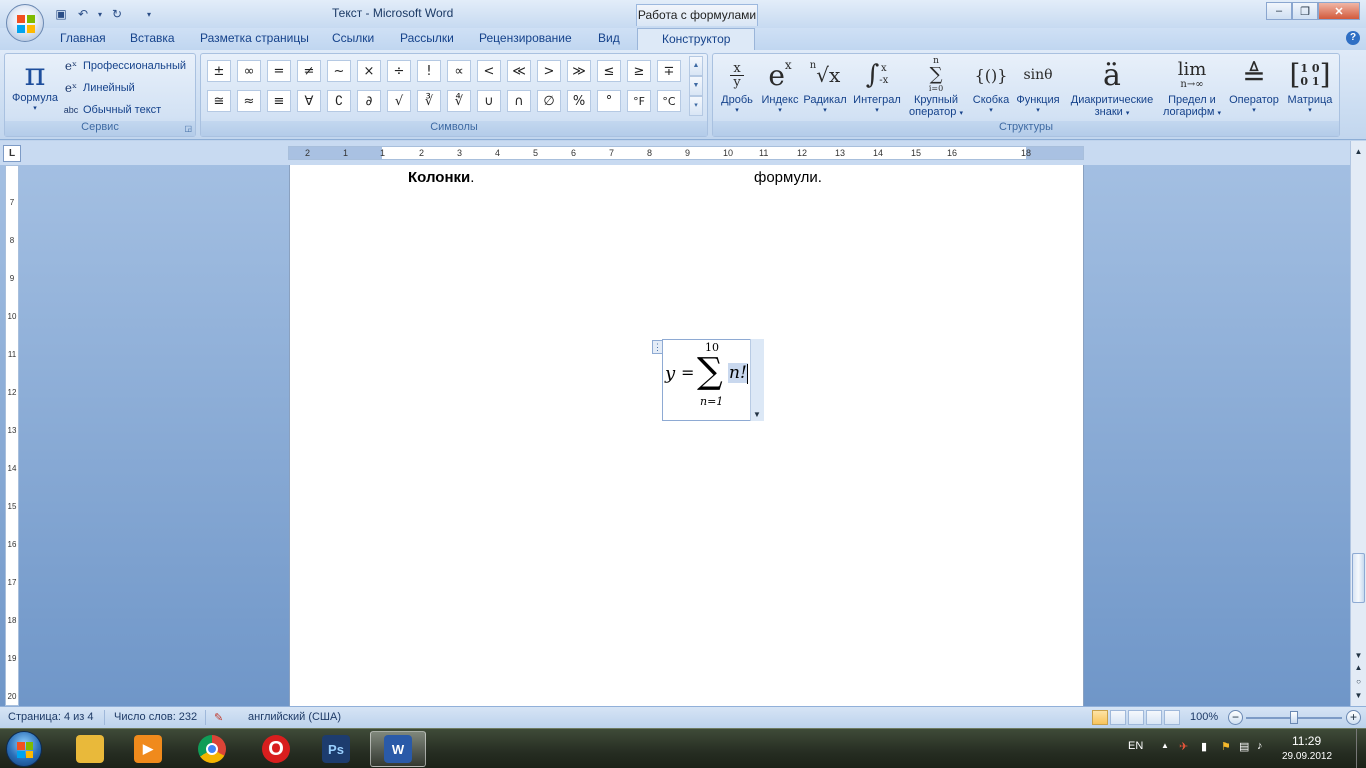 The width and height of the screenshot is (1366, 768). What do you see at coordinates (83, 14) in the screenshot?
I see `undo-icon: ↶` at bounding box center [83, 14].